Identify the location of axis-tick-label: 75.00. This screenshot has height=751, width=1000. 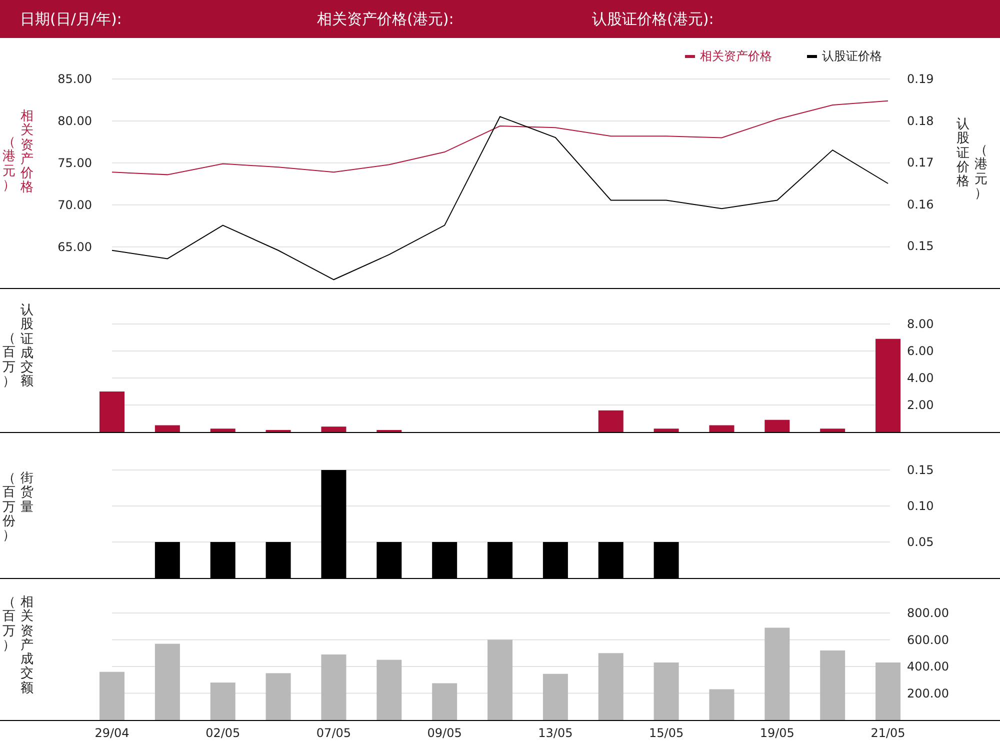
(75, 163).